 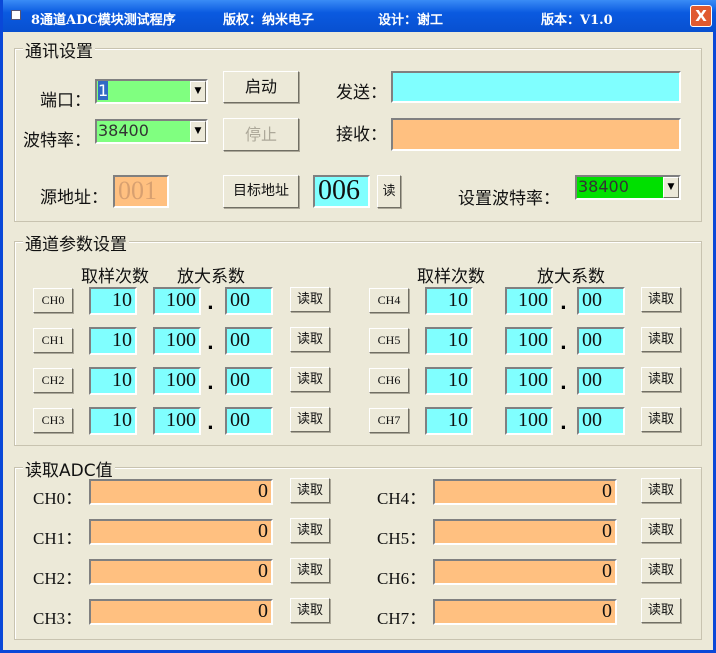 I want to click on close-button: X, so click(x=701, y=16).